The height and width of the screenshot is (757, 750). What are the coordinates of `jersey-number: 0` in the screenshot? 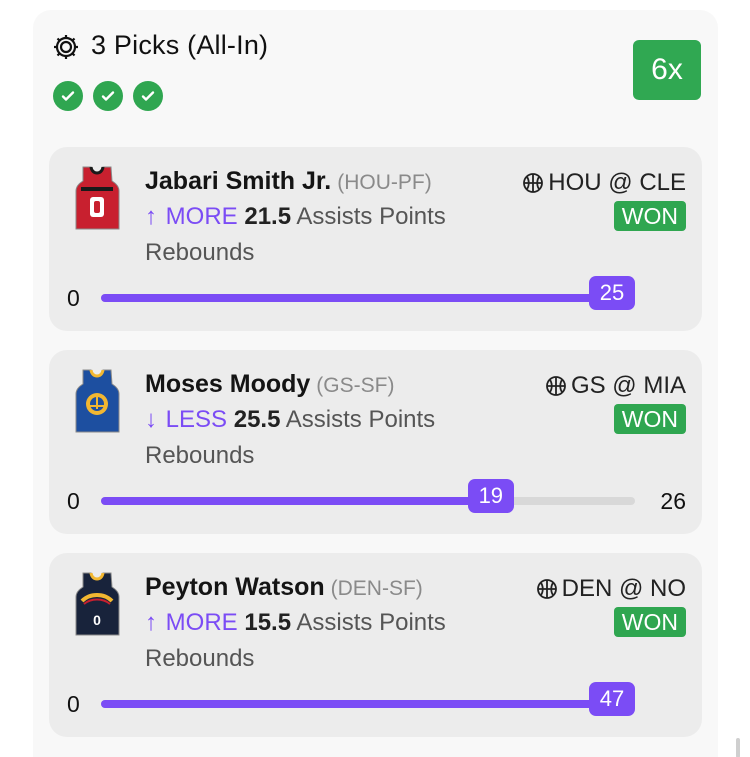 It's located at (97, 620).